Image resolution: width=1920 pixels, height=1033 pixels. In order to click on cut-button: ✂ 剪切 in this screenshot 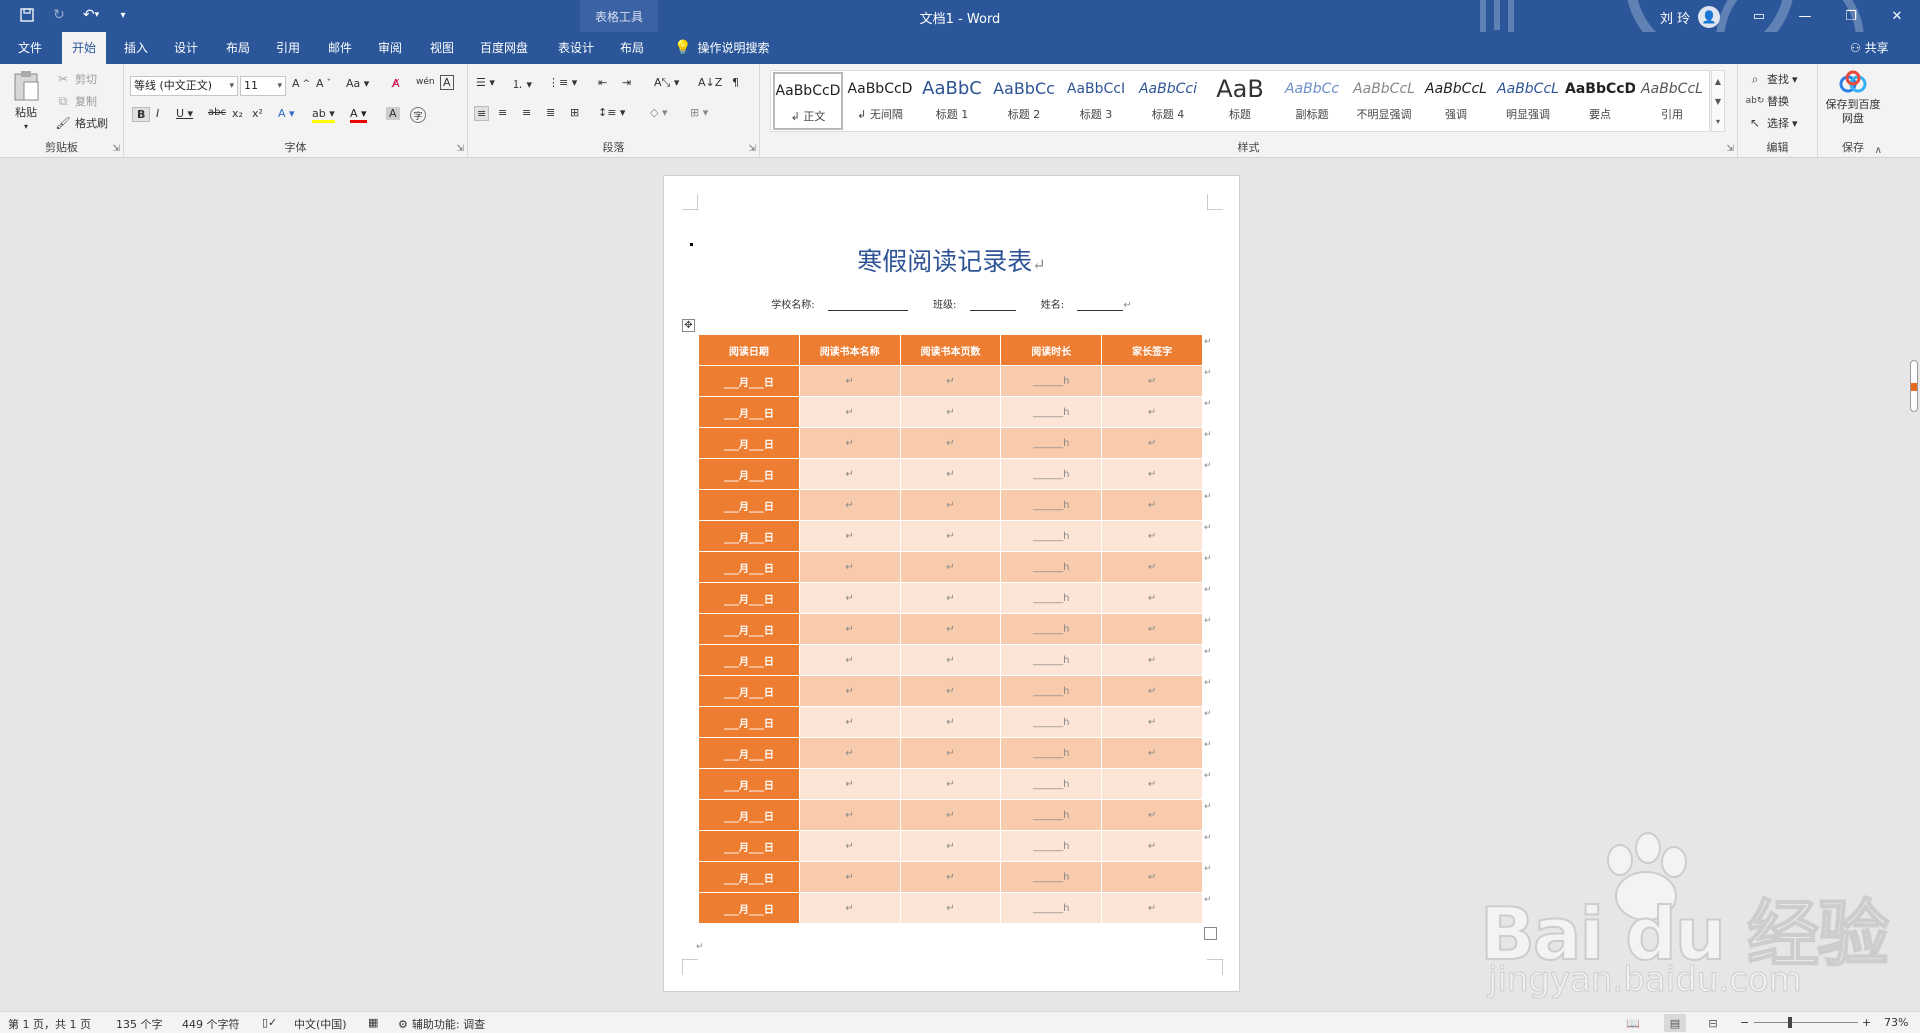, I will do `click(75, 79)`.